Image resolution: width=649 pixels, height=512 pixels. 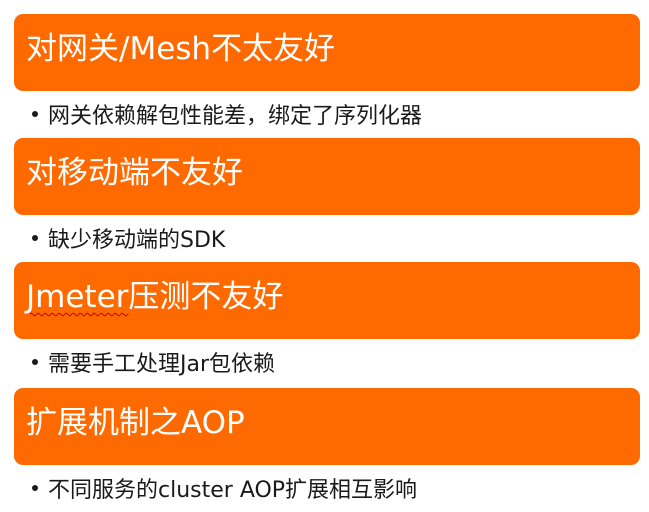 I want to click on section-title-rest: 压测不友好, so click(x=206, y=297).